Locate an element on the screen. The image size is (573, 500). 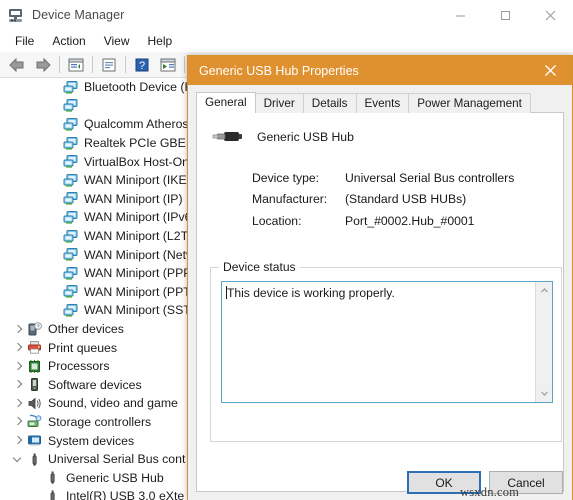
tree-item-label: WAN Miniport (PPP is located at coordinates (138, 273).